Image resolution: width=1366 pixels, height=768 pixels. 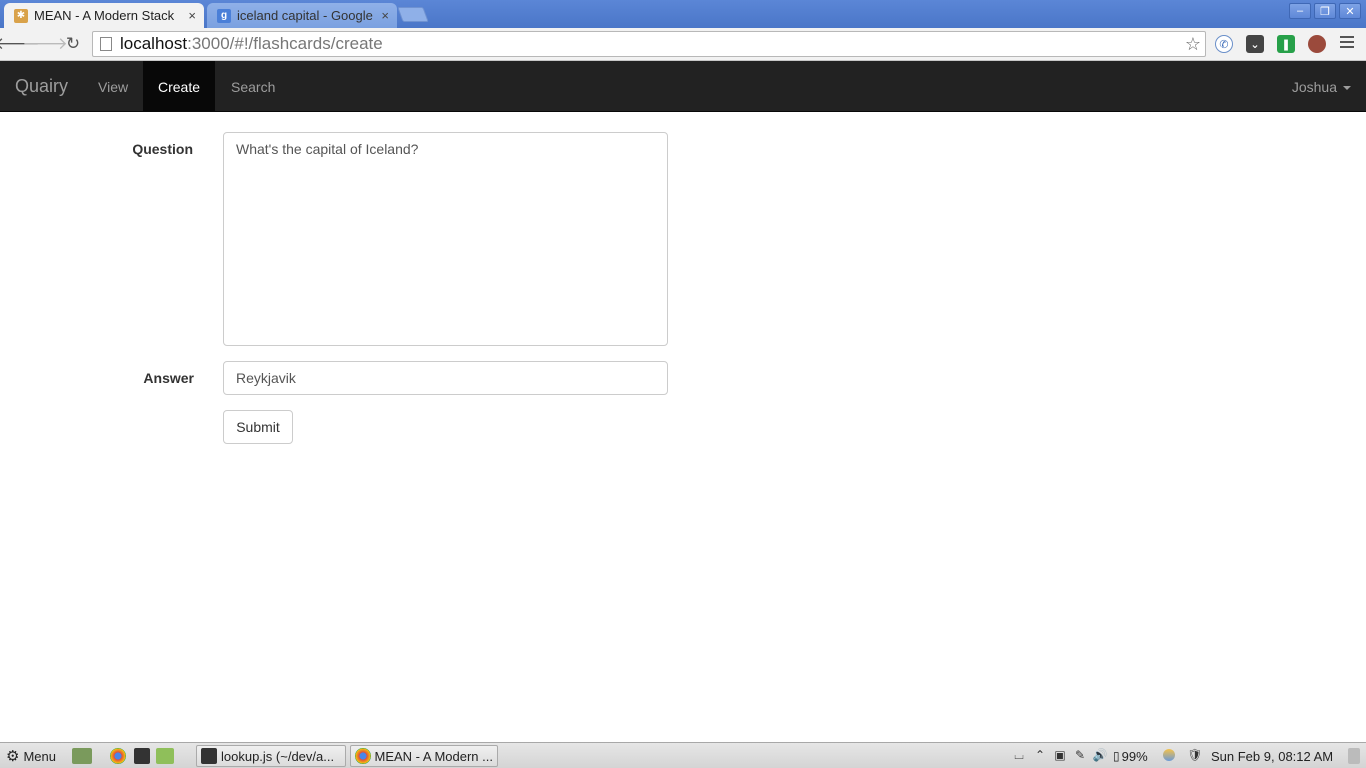 I want to click on tab-title: MEAN - A Modern Stack, so click(x=104, y=15).